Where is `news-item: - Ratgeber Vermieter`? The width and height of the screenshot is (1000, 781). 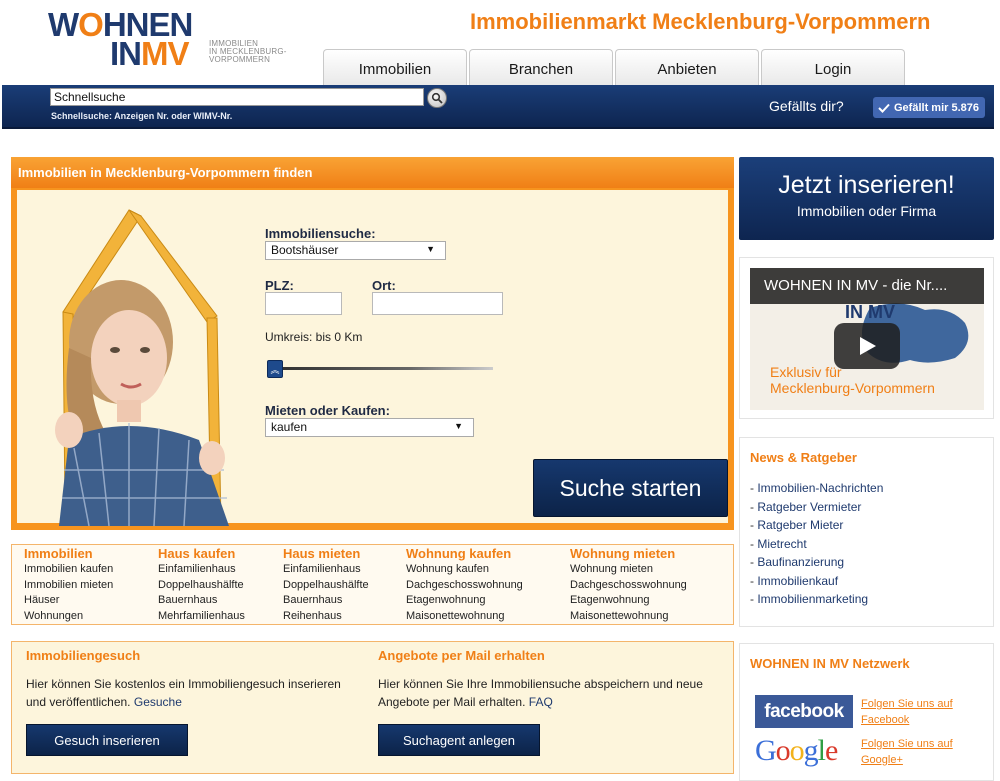 news-item: - Ratgeber Vermieter is located at coordinates (806, 506).